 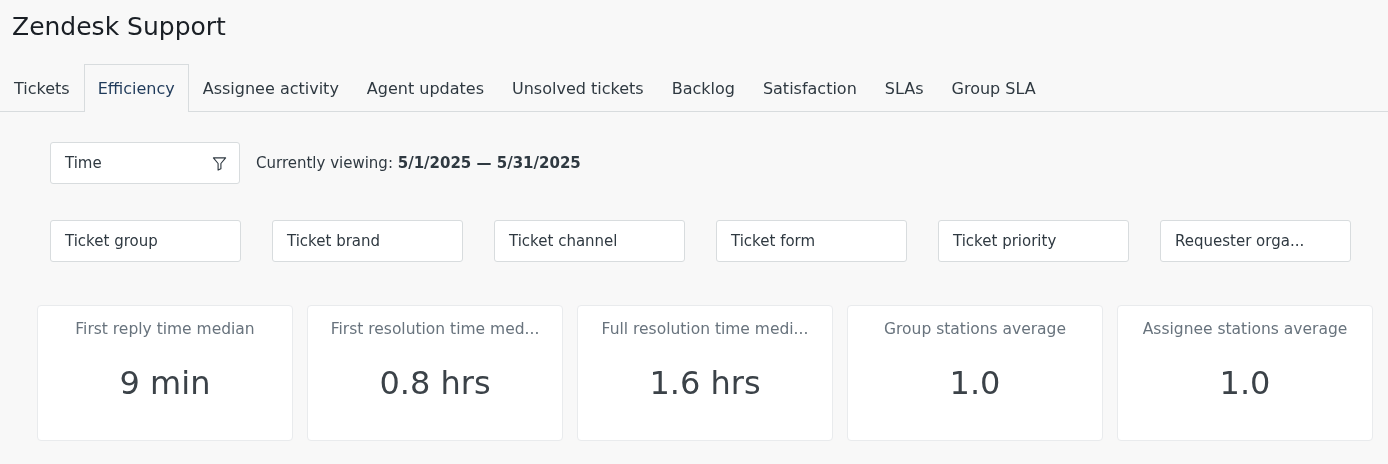 What do you see at coordinates (367, 241) in the screenshot?
I see `filter-dropdown: Ticket brand` at bounding box center [367, 241].